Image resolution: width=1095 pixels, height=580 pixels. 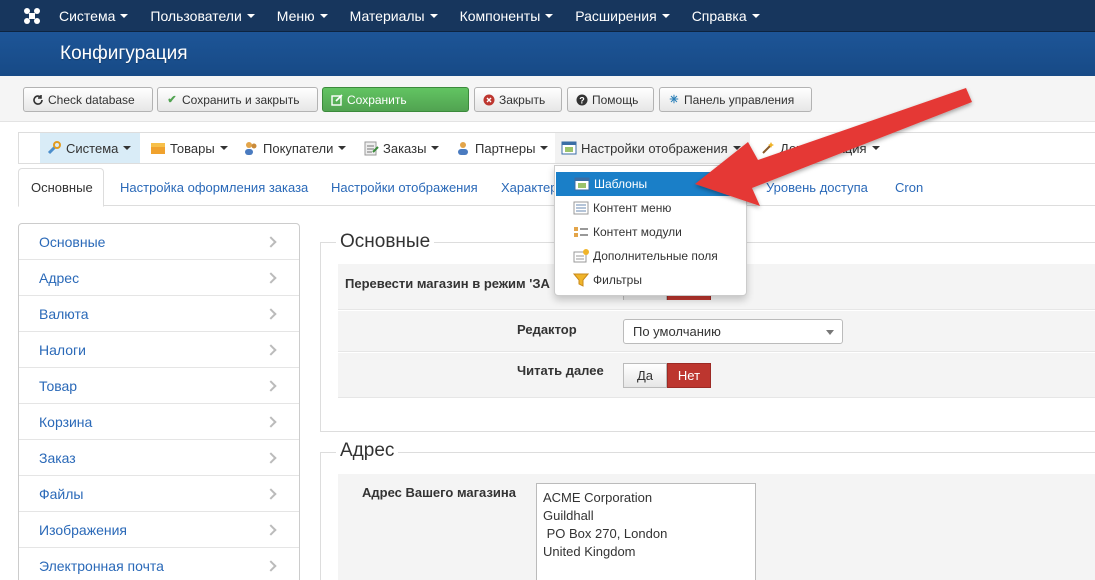 What do you see at coordinates (251, 148) in the screenshot?
I see `users-icon` at bounding box center [251, 148].